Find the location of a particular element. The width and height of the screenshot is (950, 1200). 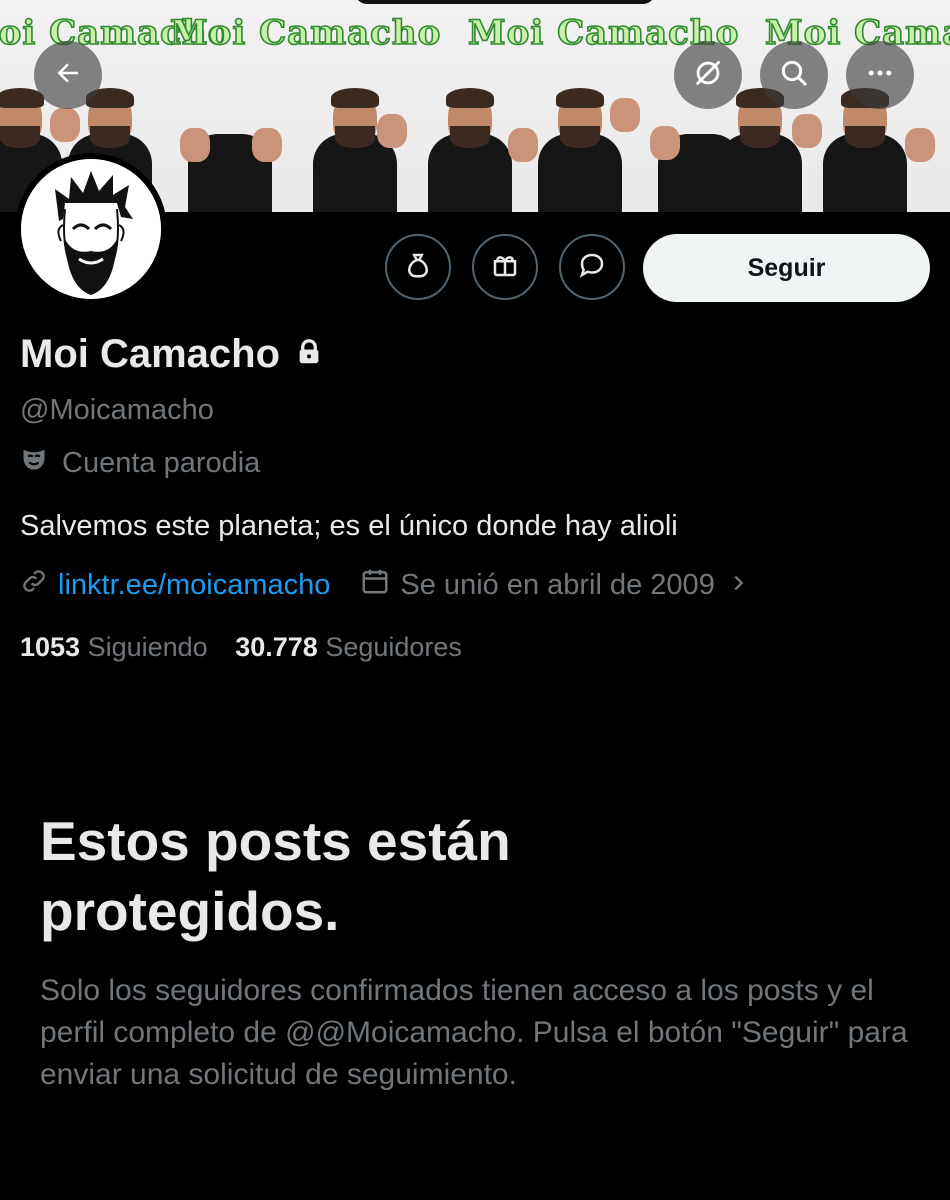

followers-stat: 30.778 Seguidores is located at coordinates (348, 647).